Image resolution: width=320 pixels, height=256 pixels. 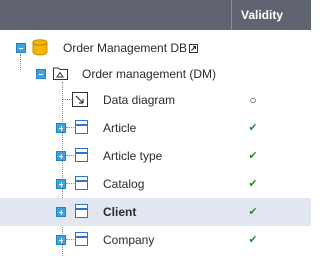 I want to click on tree-row-article: Article ✔, so click(x=155, y=128).